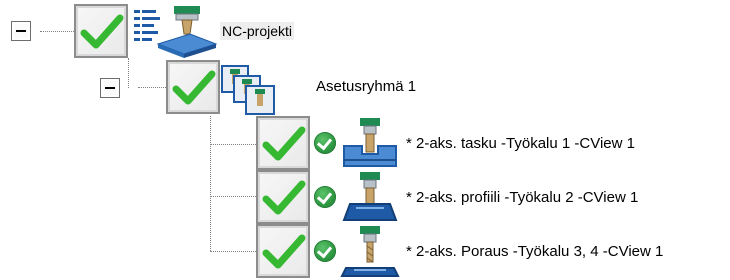 The width and height of the screenshot is (730, 280). What do you see at coordinates (370, 143) in the screenshot?
I see `pocket-operation-icon` at bounding box center [370, 143].